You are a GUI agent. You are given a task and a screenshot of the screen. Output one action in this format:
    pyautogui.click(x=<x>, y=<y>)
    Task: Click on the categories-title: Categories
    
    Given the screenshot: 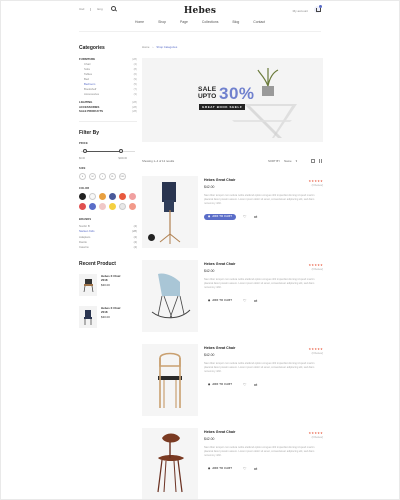 What is the action you would take?
    pyautogui.click(x=92, y=48)
    